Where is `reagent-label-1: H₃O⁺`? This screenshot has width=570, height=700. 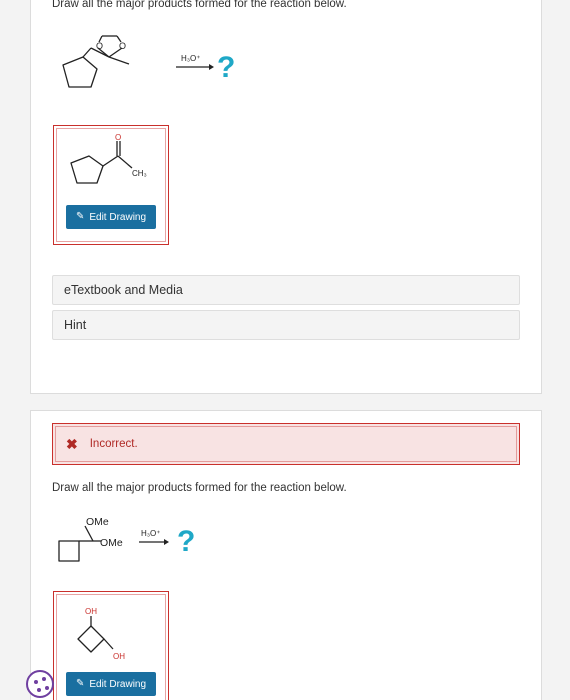
reagent-label-1: H₃O⁺ is located at coordinates (190, 58).